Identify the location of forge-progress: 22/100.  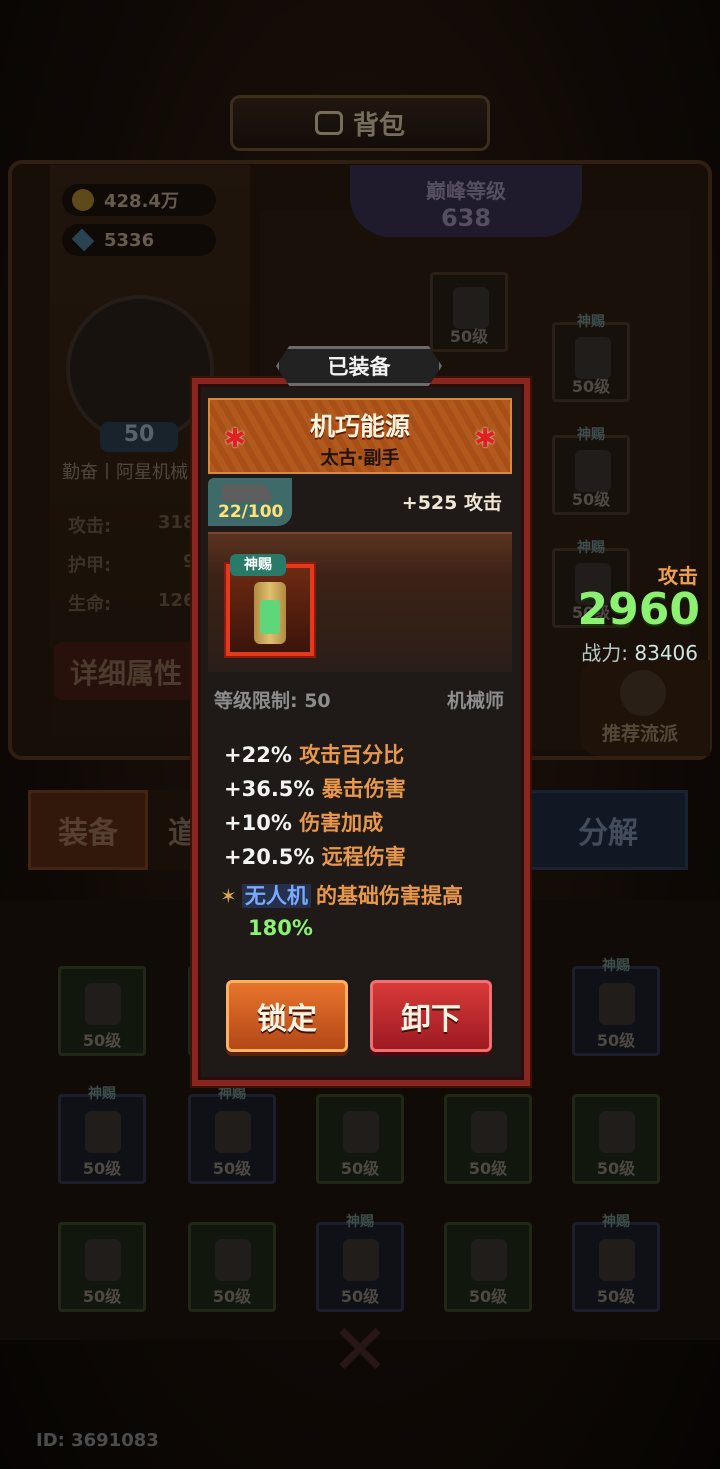
(250, 502).